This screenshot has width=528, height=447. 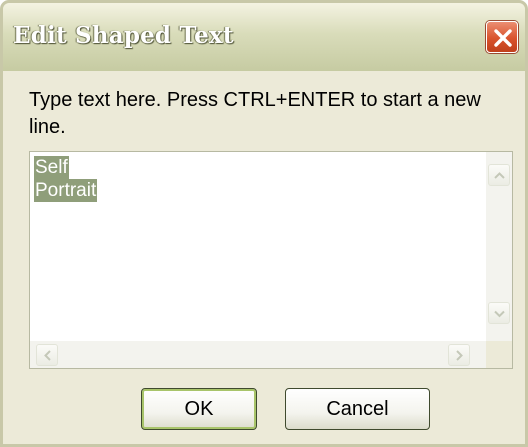 What do you see at coordinates (51, 167) in the screenshot?
I see `text-line: Self` at bounding box center [51, 167].